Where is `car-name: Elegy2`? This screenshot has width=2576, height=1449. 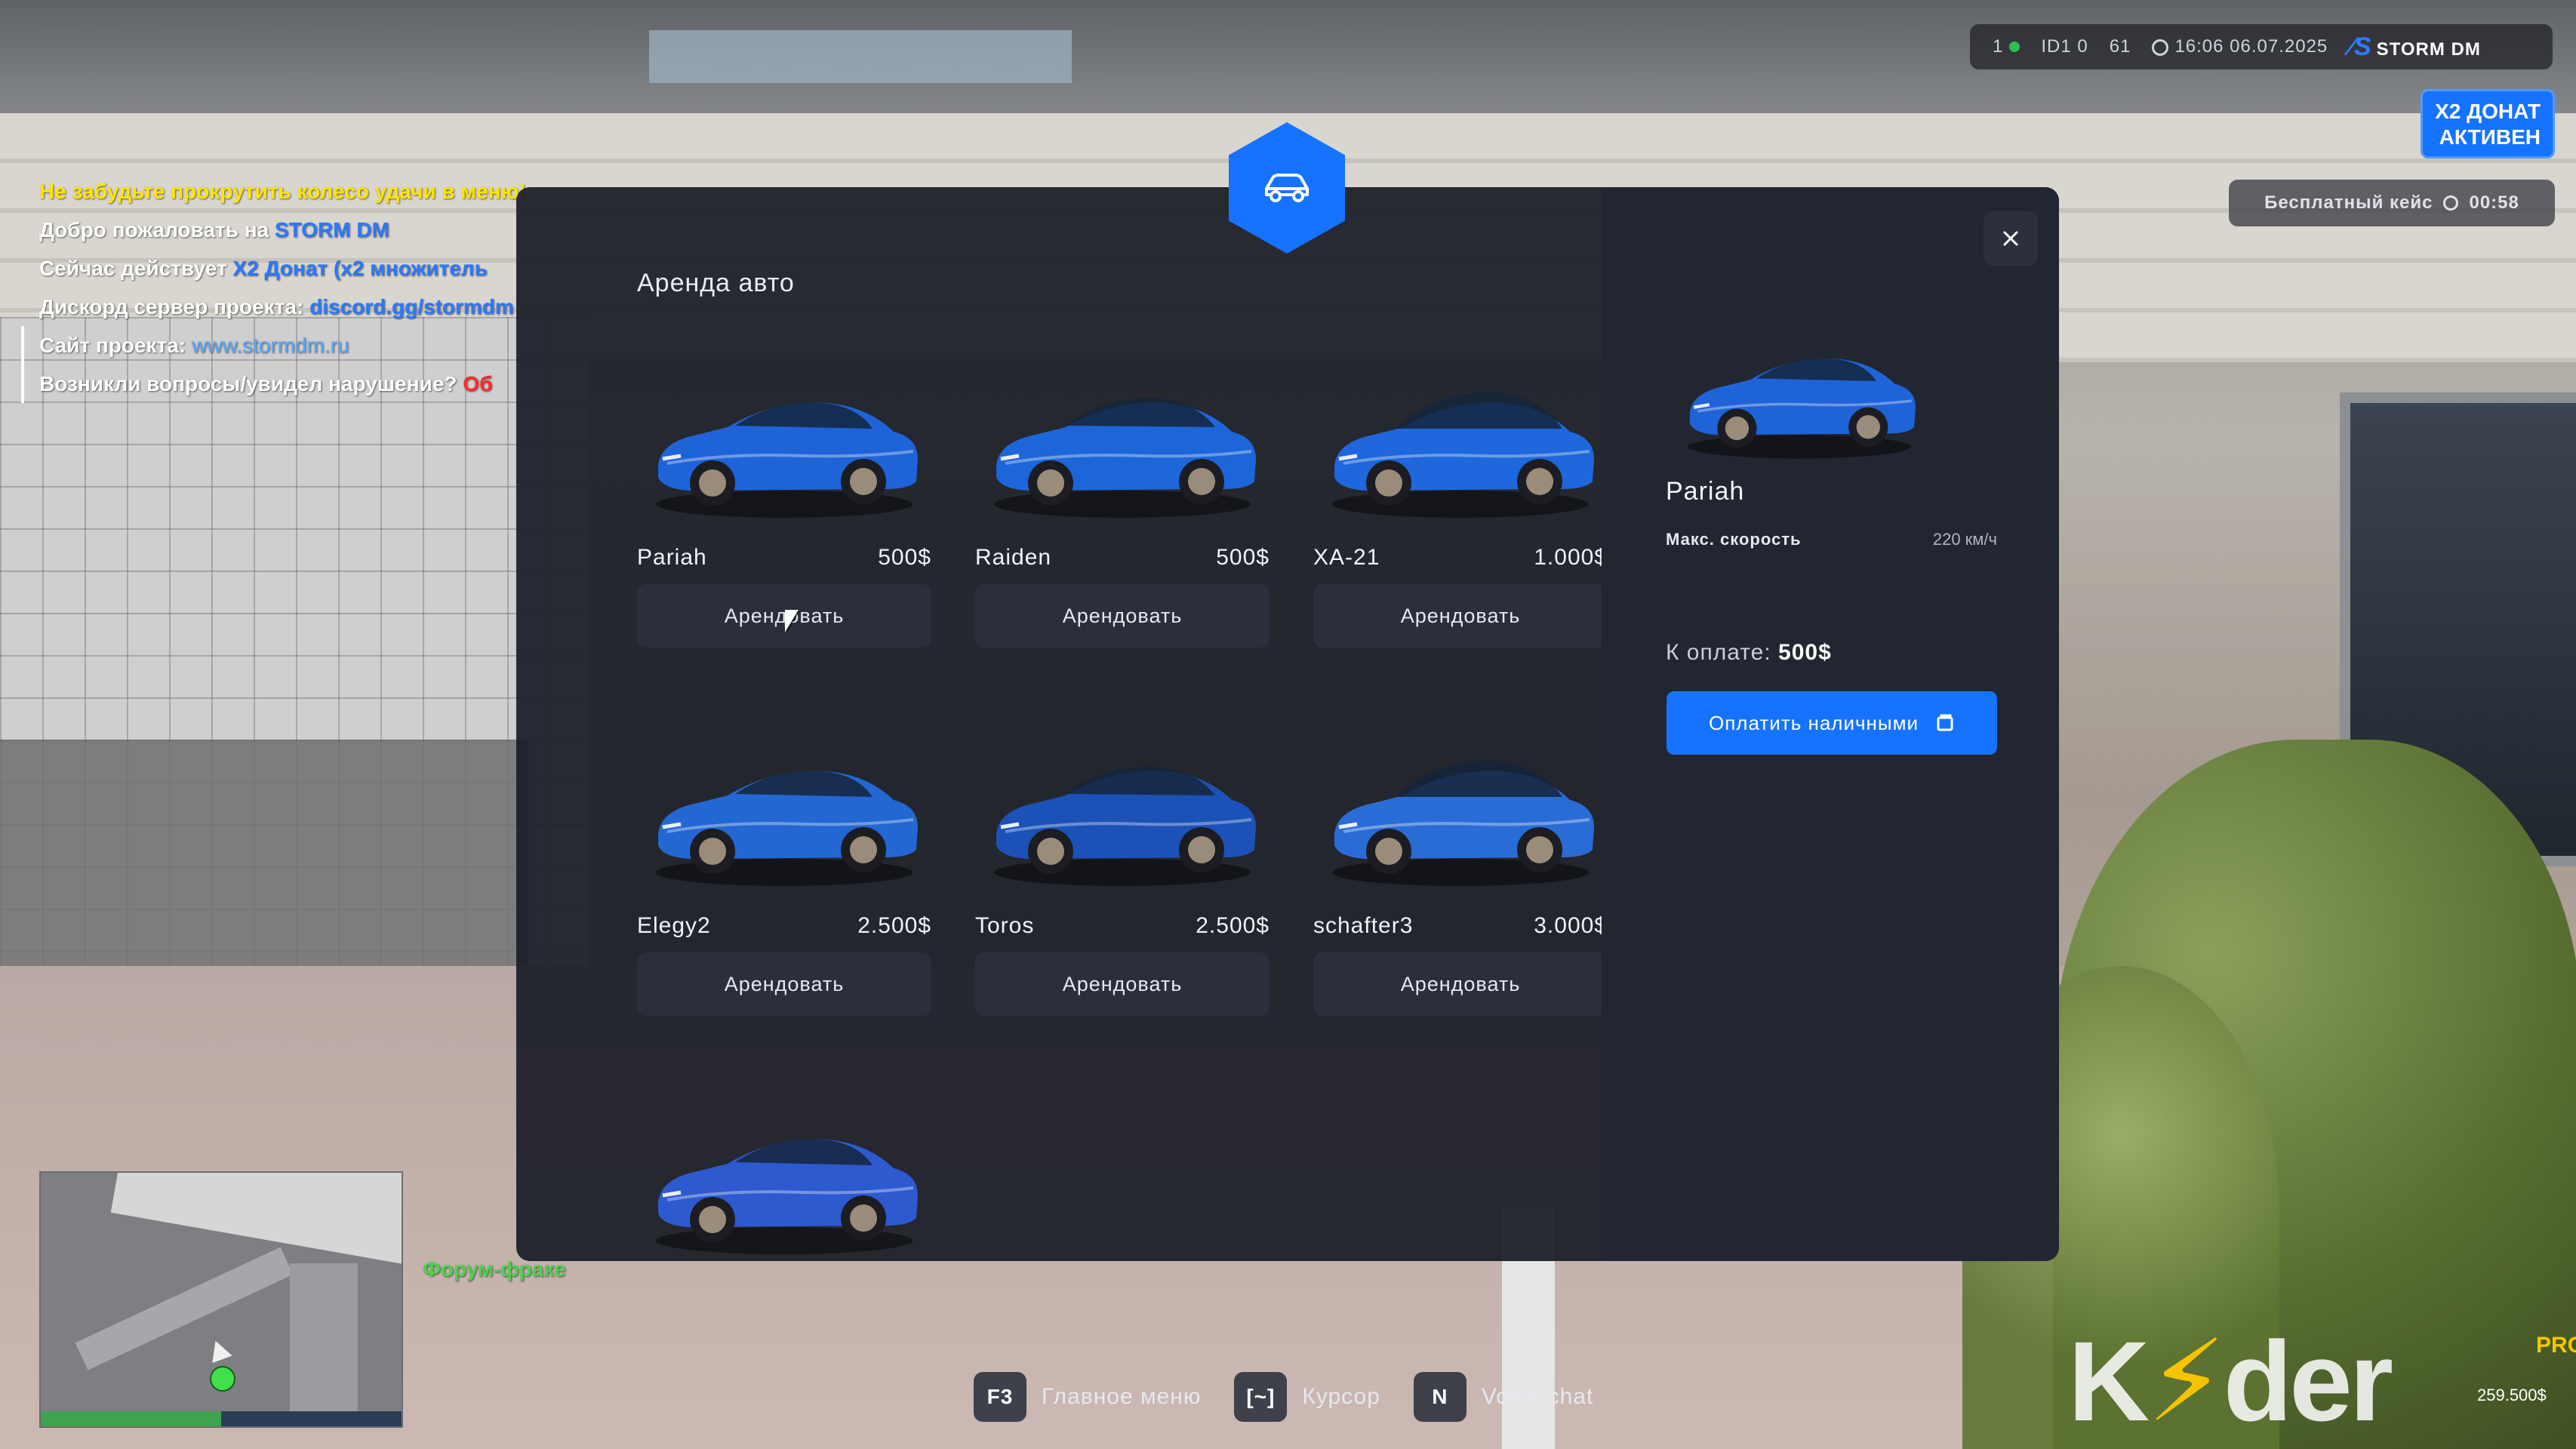 car-name: Elegy2 is located at coordinates (674, 925).